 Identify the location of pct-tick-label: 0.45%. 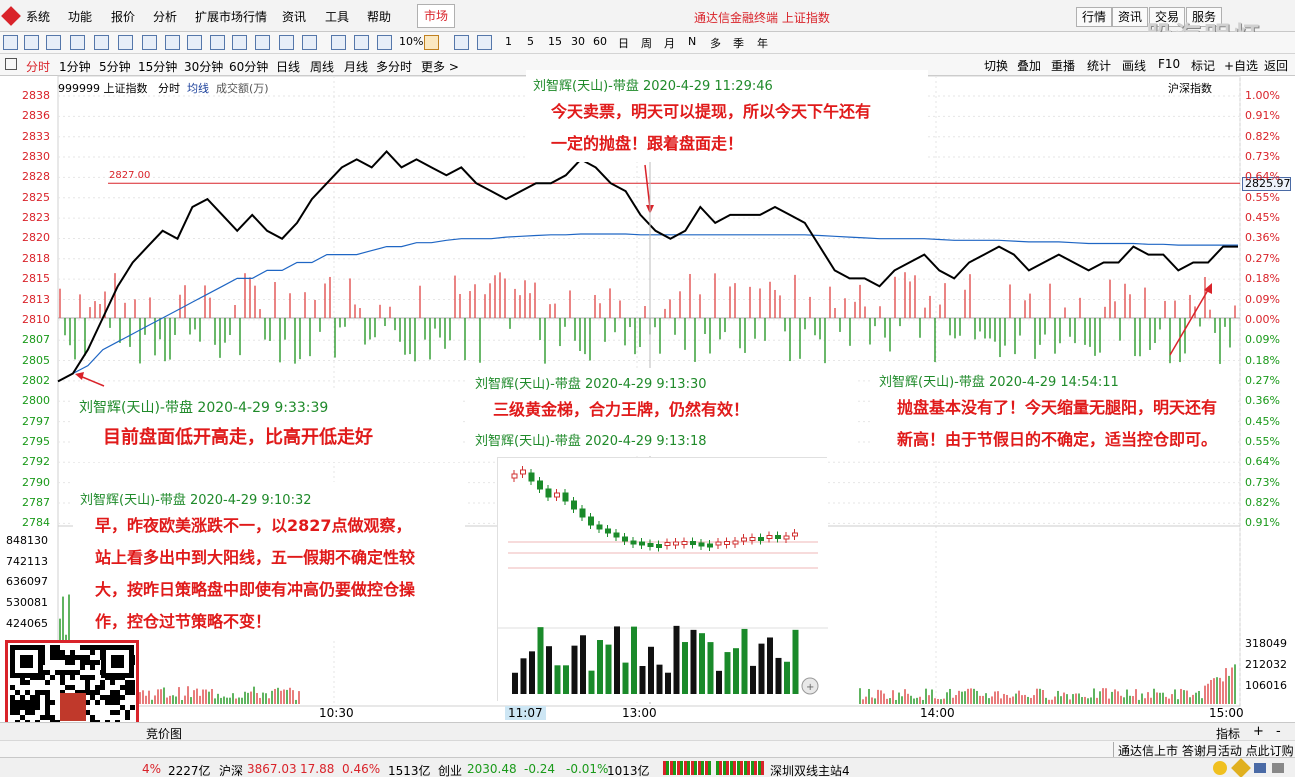
(1262, 218).